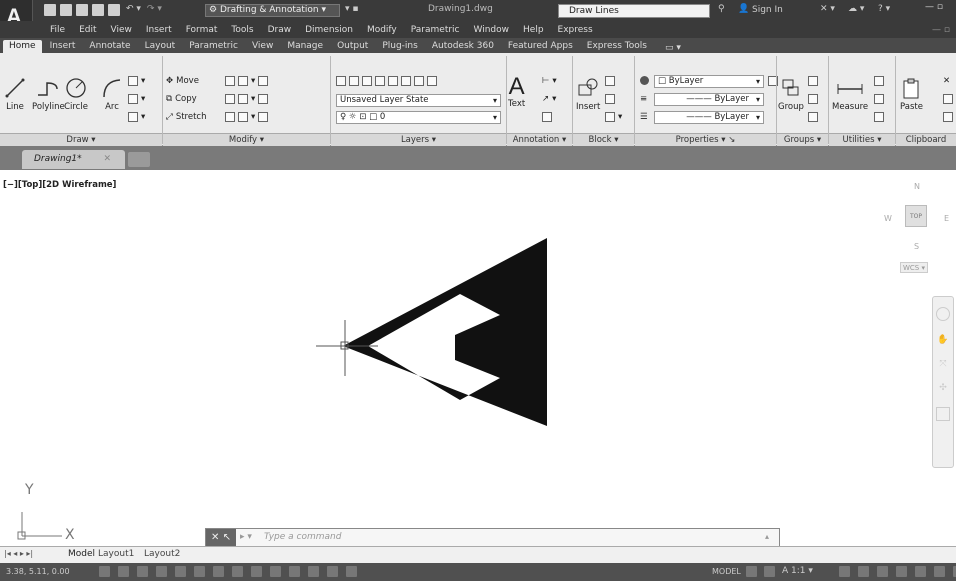 The width and height of the screenshot is (956, 581). What do you see at coordinates (941, 30) in the screenshot?
I see `restore-icon: — ▫` at bounding box center [941, 30].